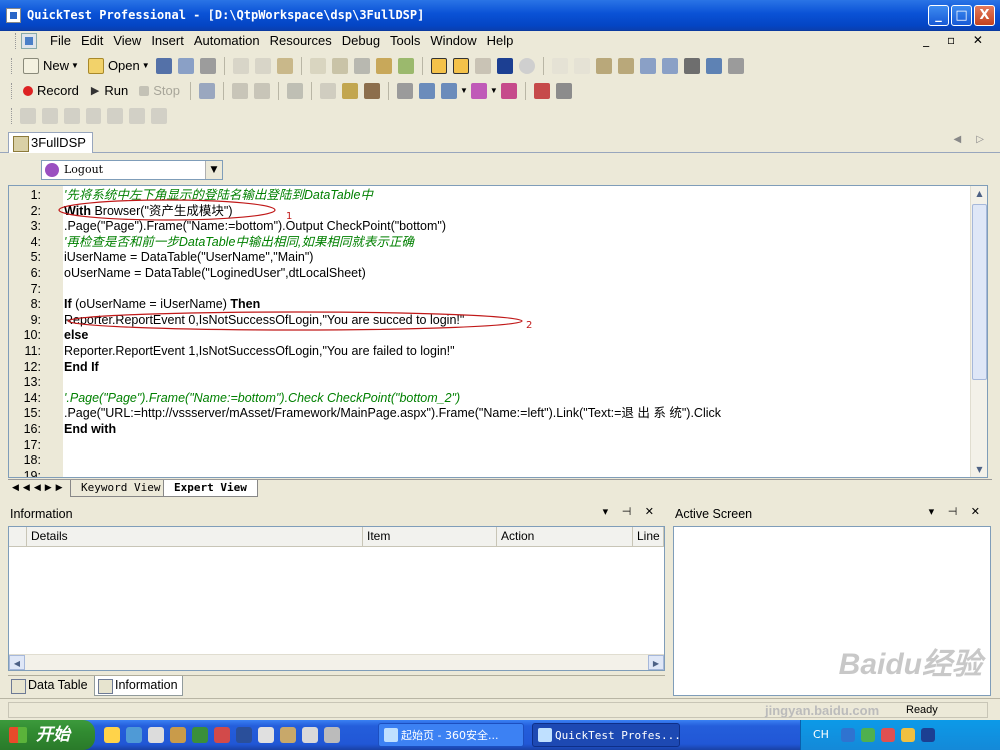  Describe the element at coordinates (430, 536) in the screenshot. I see `column-item: Item` at that location.